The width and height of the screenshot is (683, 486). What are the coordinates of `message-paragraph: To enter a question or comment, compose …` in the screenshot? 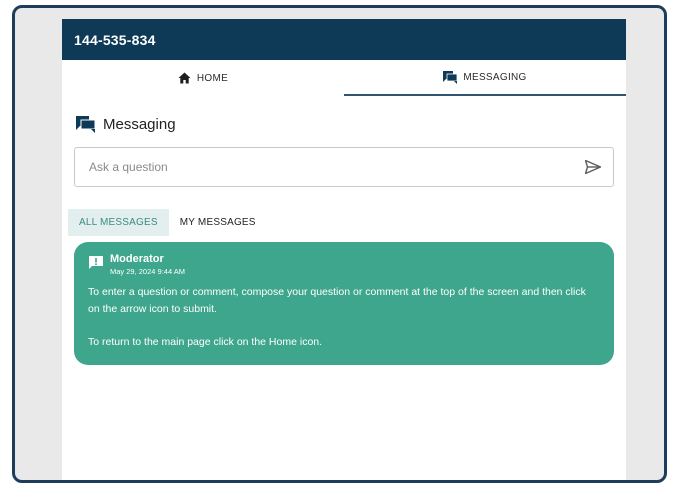 It's located at (337, 300).